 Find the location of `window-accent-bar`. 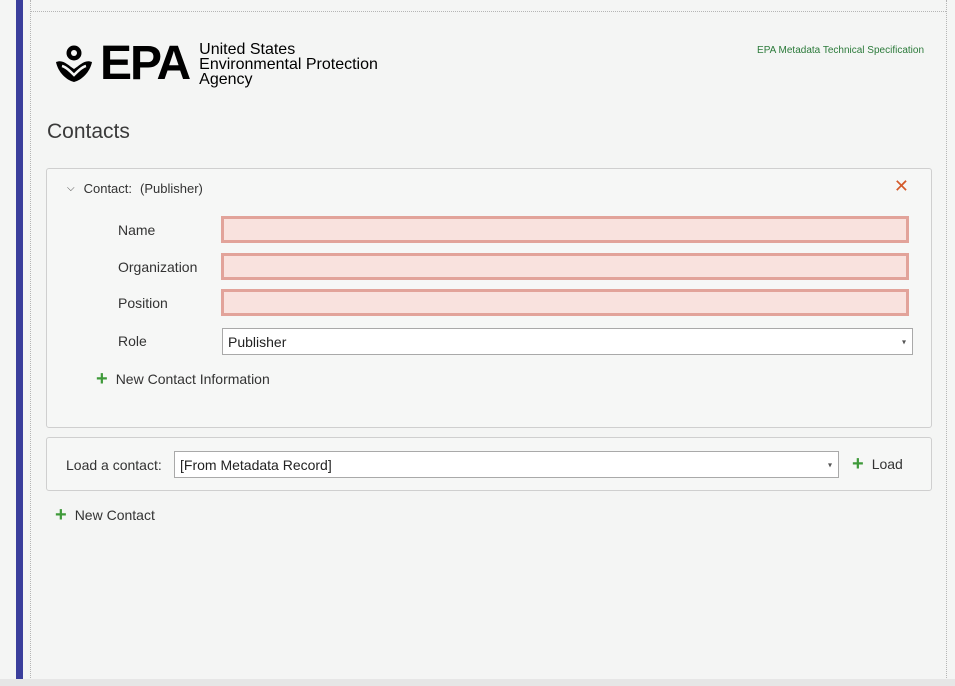

window-accent-bar is located at coordinates (19, 343).